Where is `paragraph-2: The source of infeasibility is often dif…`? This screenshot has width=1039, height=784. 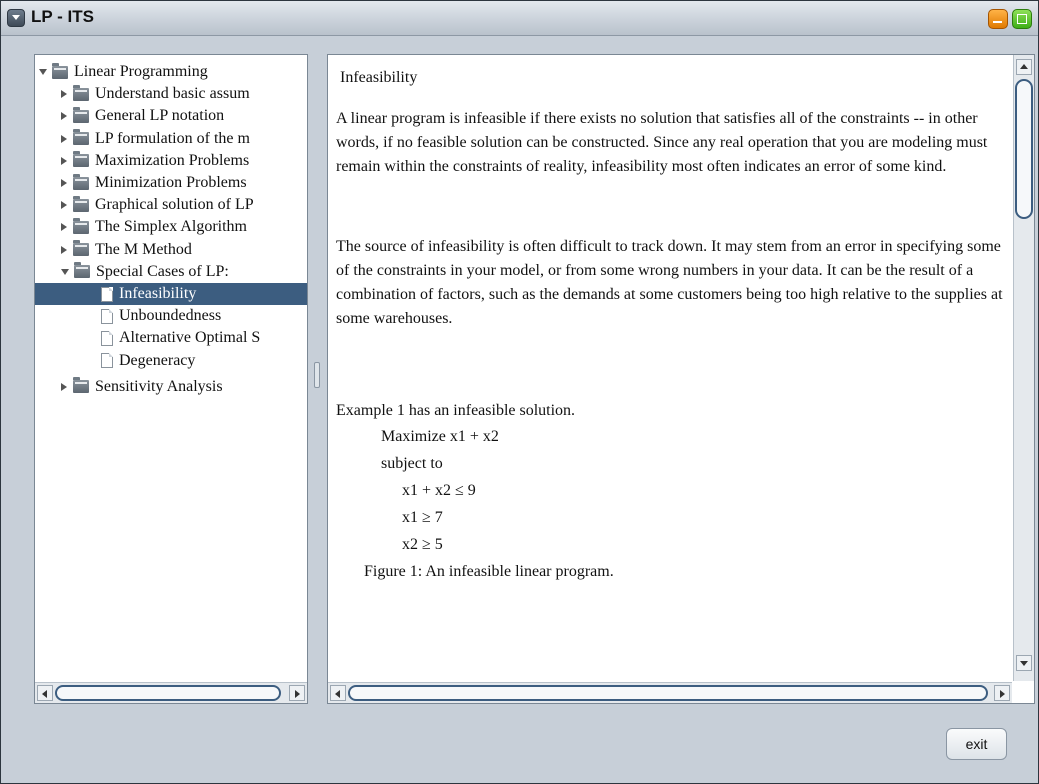 paragraph-2: The source of infeasibility is often dif… is located at coordinates (669, 282).